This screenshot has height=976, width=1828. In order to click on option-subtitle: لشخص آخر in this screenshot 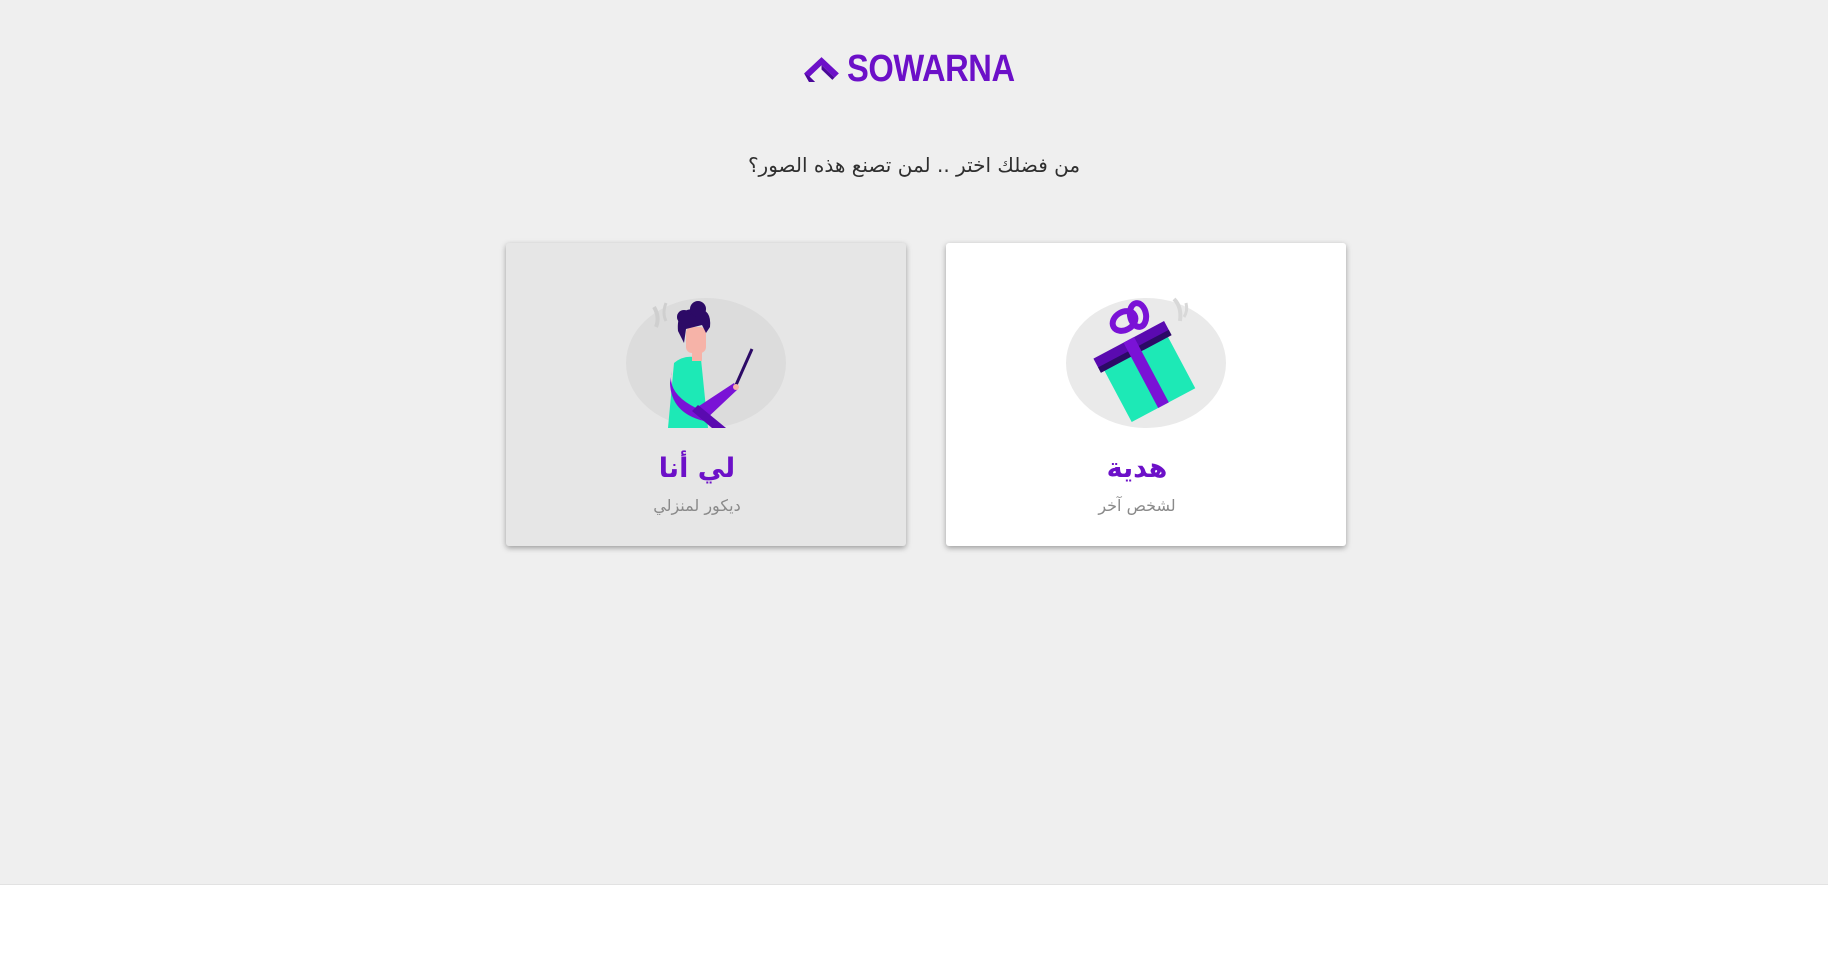, I will do `click(1137, 505)`.